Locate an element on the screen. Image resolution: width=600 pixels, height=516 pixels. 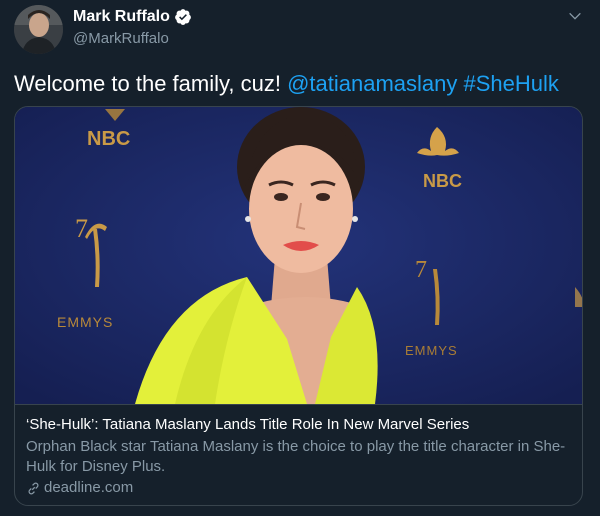
verified-badge-icon is located at coordinates (183, 17).